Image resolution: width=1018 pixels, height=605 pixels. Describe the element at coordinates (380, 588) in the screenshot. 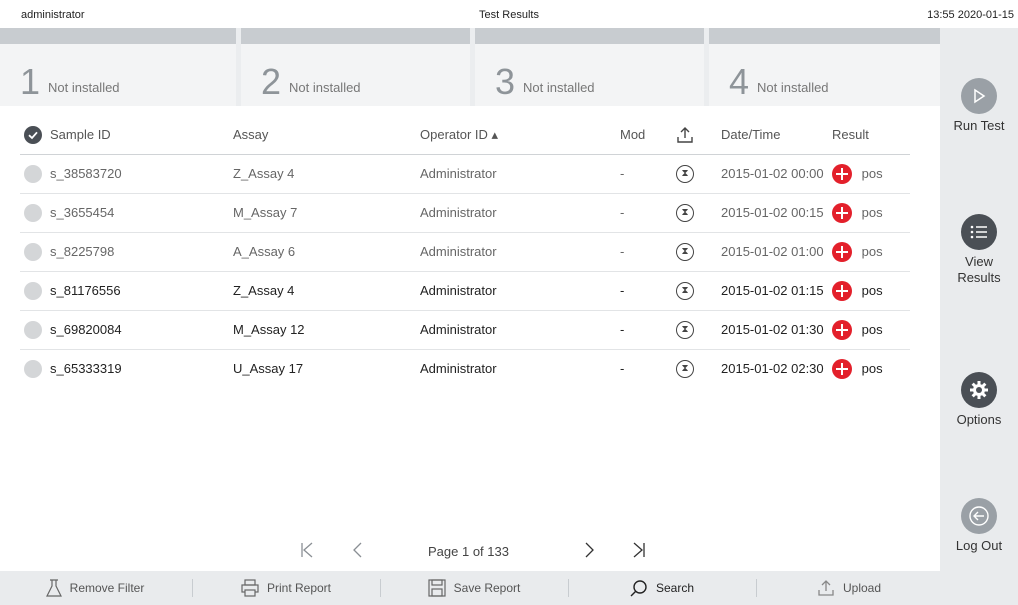

I see `divider` at that location.